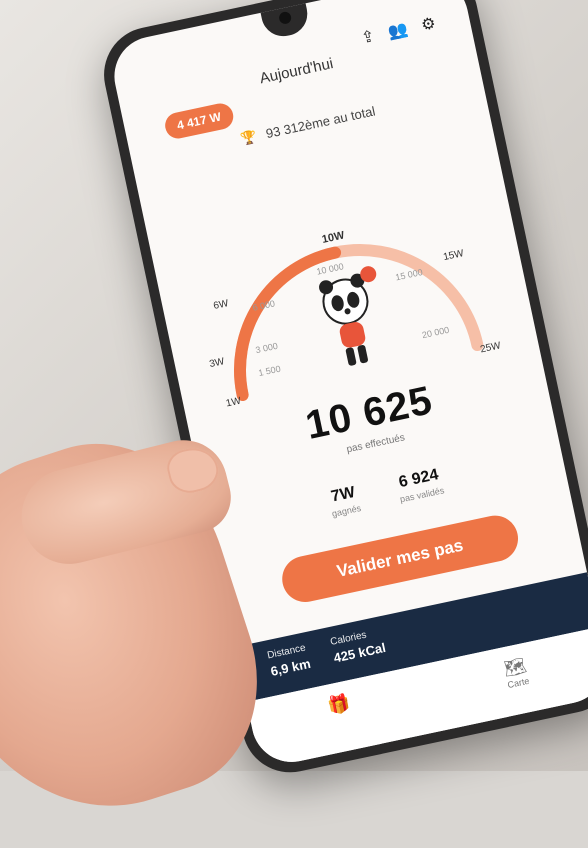  Describe the element at coordinates (348, 316) in the screenshot. I see `panda-mascot` at that location.